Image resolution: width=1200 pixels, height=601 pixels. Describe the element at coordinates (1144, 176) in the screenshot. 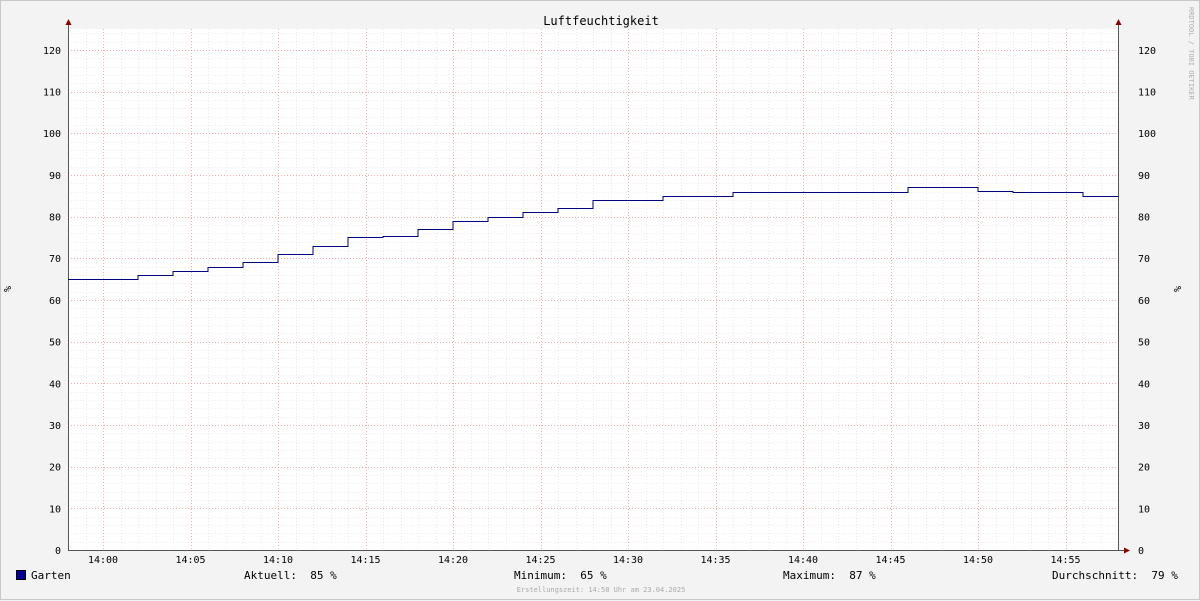

I see `y-tick-label-right: 90` at that location.